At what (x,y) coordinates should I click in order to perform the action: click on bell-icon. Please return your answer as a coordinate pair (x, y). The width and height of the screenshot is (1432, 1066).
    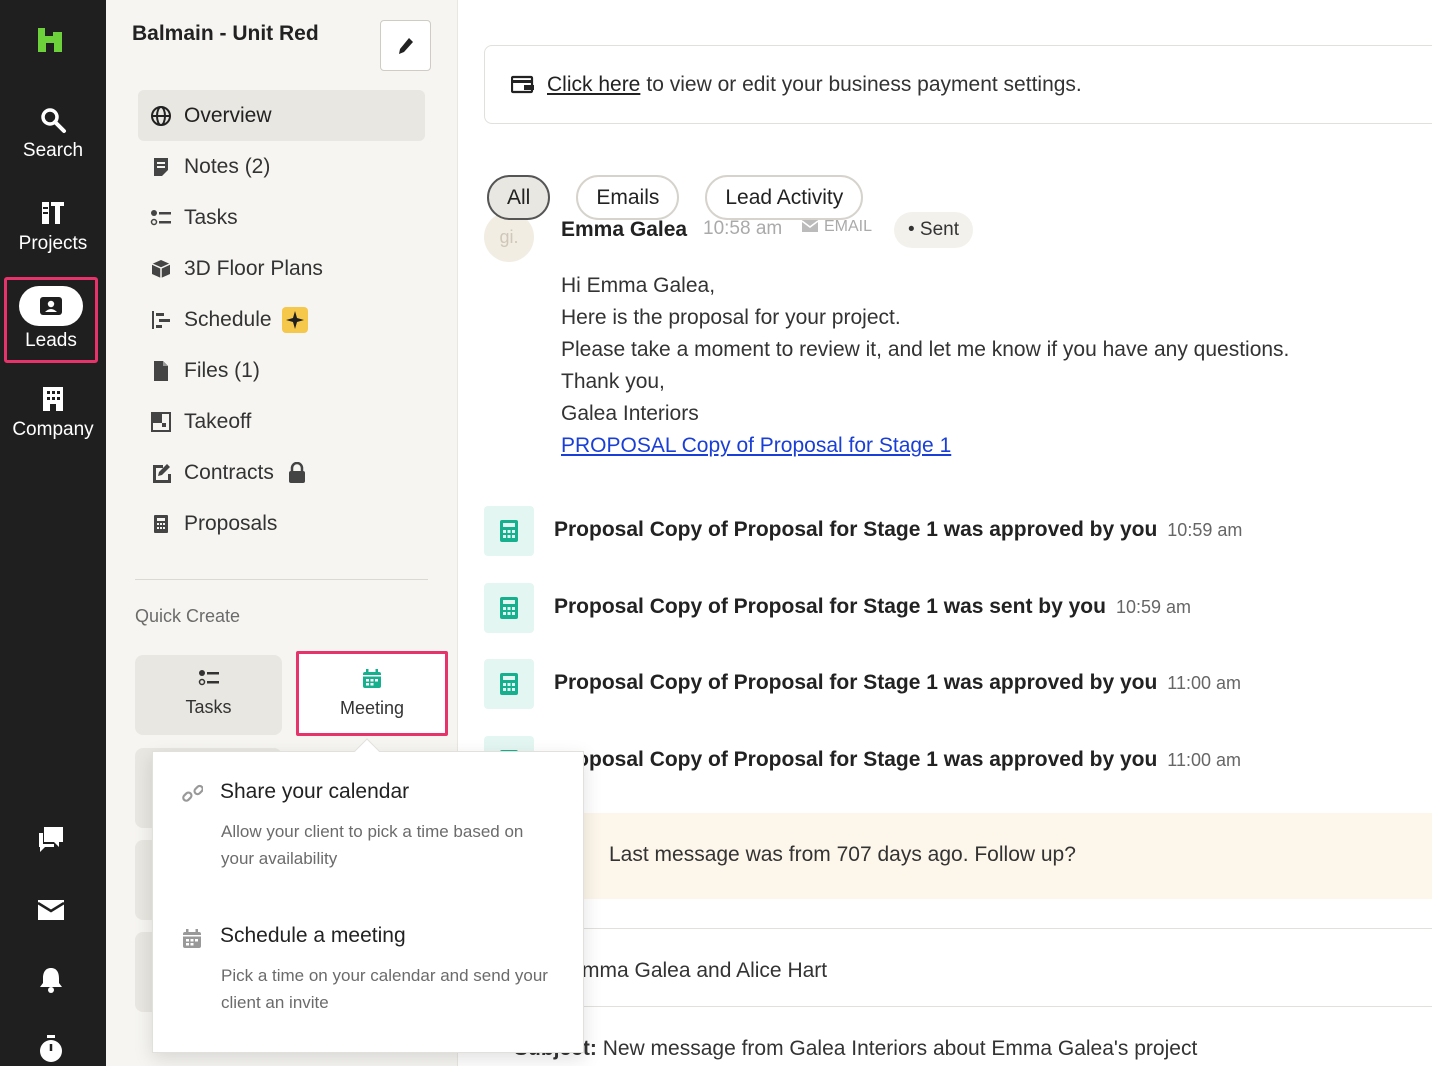
    Looking at the image, I should click on (51, 980).